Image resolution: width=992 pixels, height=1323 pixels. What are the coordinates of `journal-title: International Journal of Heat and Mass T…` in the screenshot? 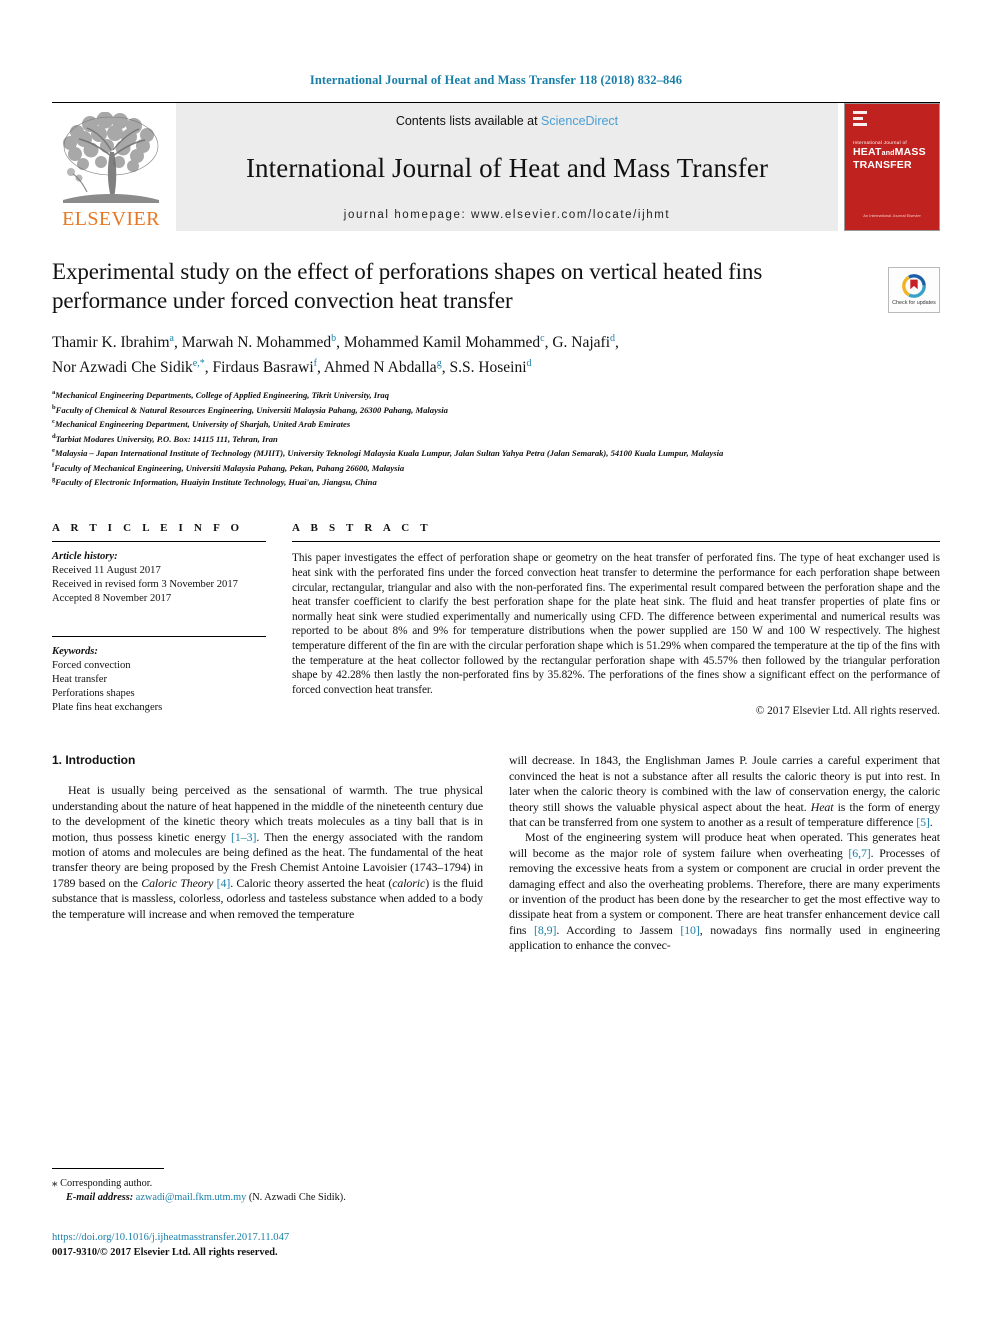 It's located at (507, 168).